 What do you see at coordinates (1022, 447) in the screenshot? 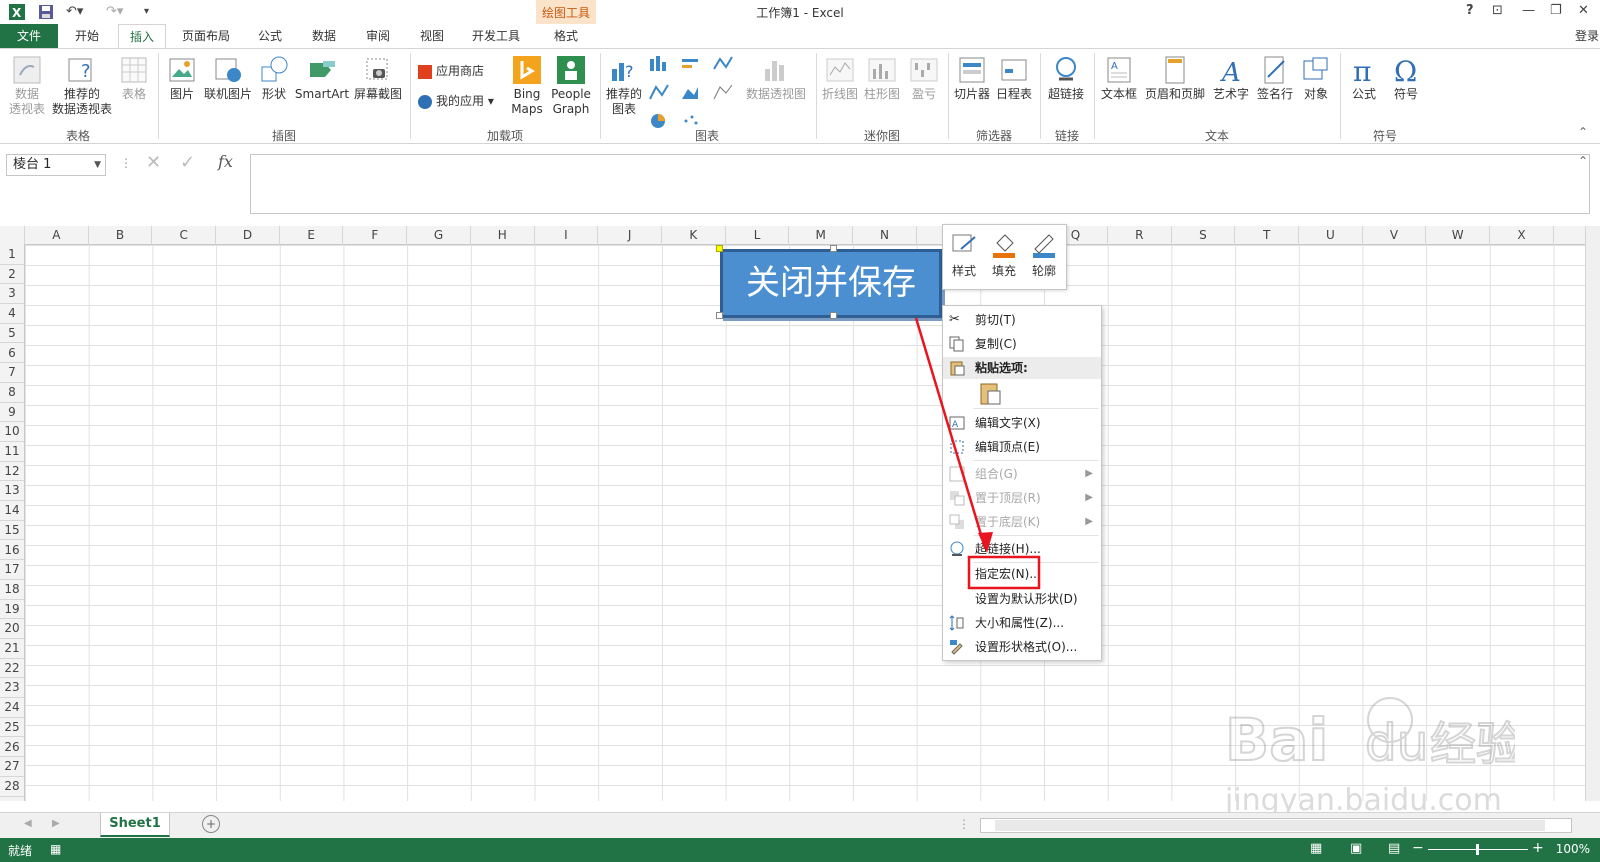
I see `menu-edit-points: 编辑顶点(E)` at bounding box center [1022, 447].